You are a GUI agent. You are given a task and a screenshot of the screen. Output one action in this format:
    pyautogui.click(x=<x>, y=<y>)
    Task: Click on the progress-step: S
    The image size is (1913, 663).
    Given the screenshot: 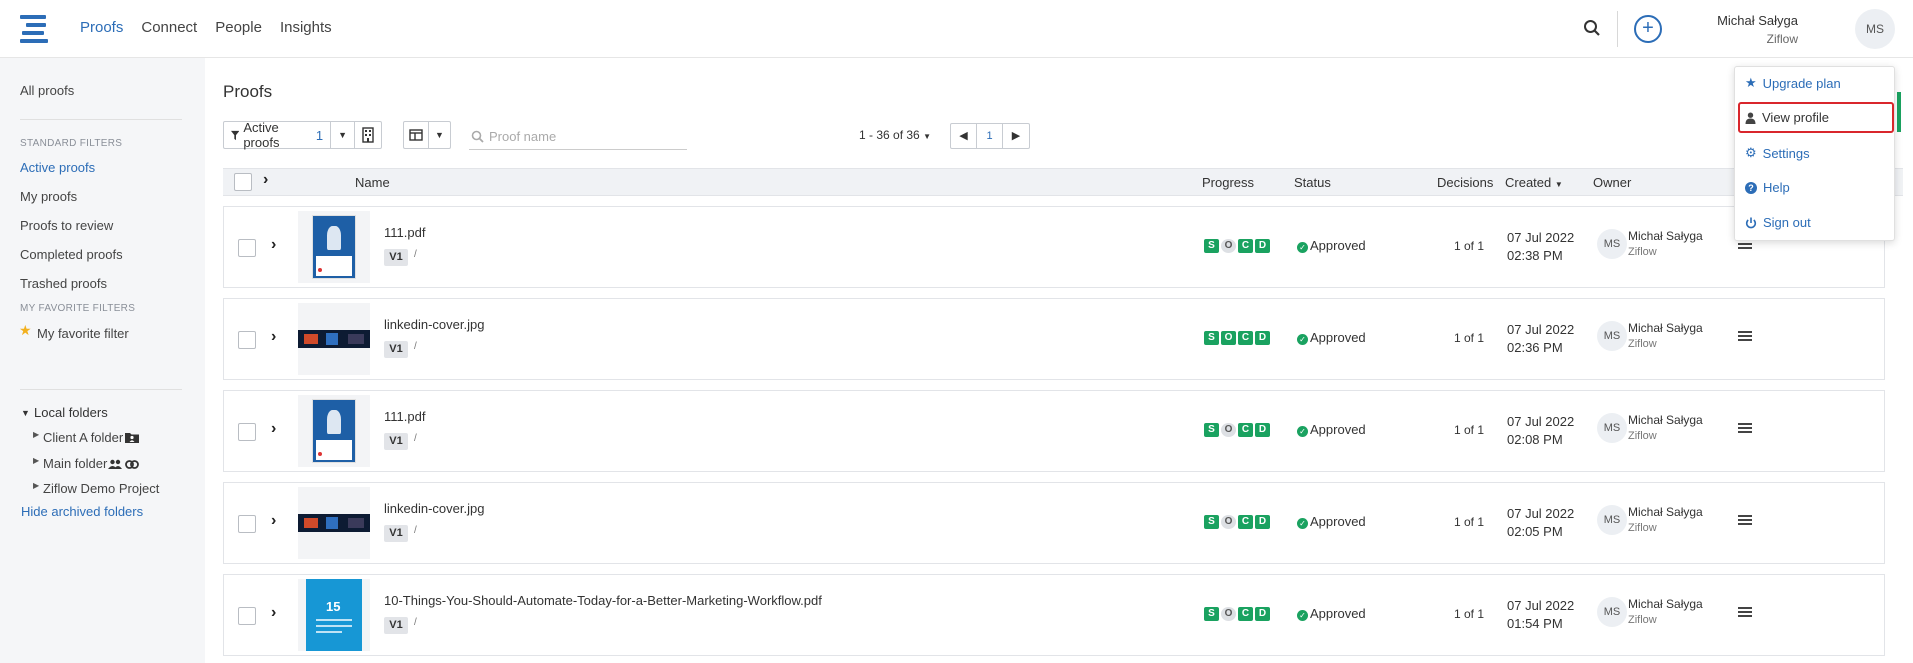 What is the action you would take?
    pyautogui.click(x=1211, y=430)
    